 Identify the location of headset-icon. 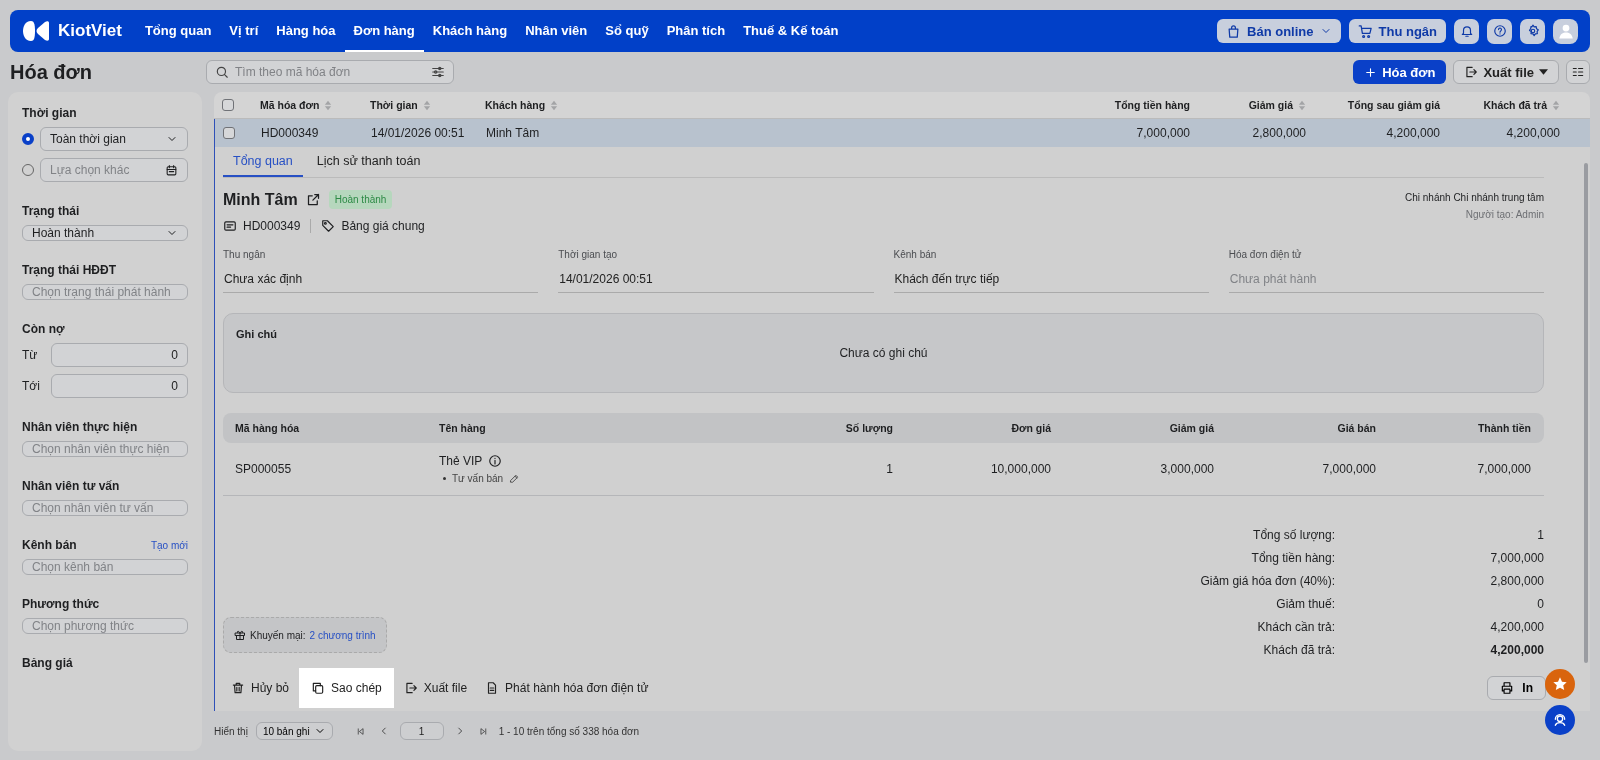
(1560, 720).